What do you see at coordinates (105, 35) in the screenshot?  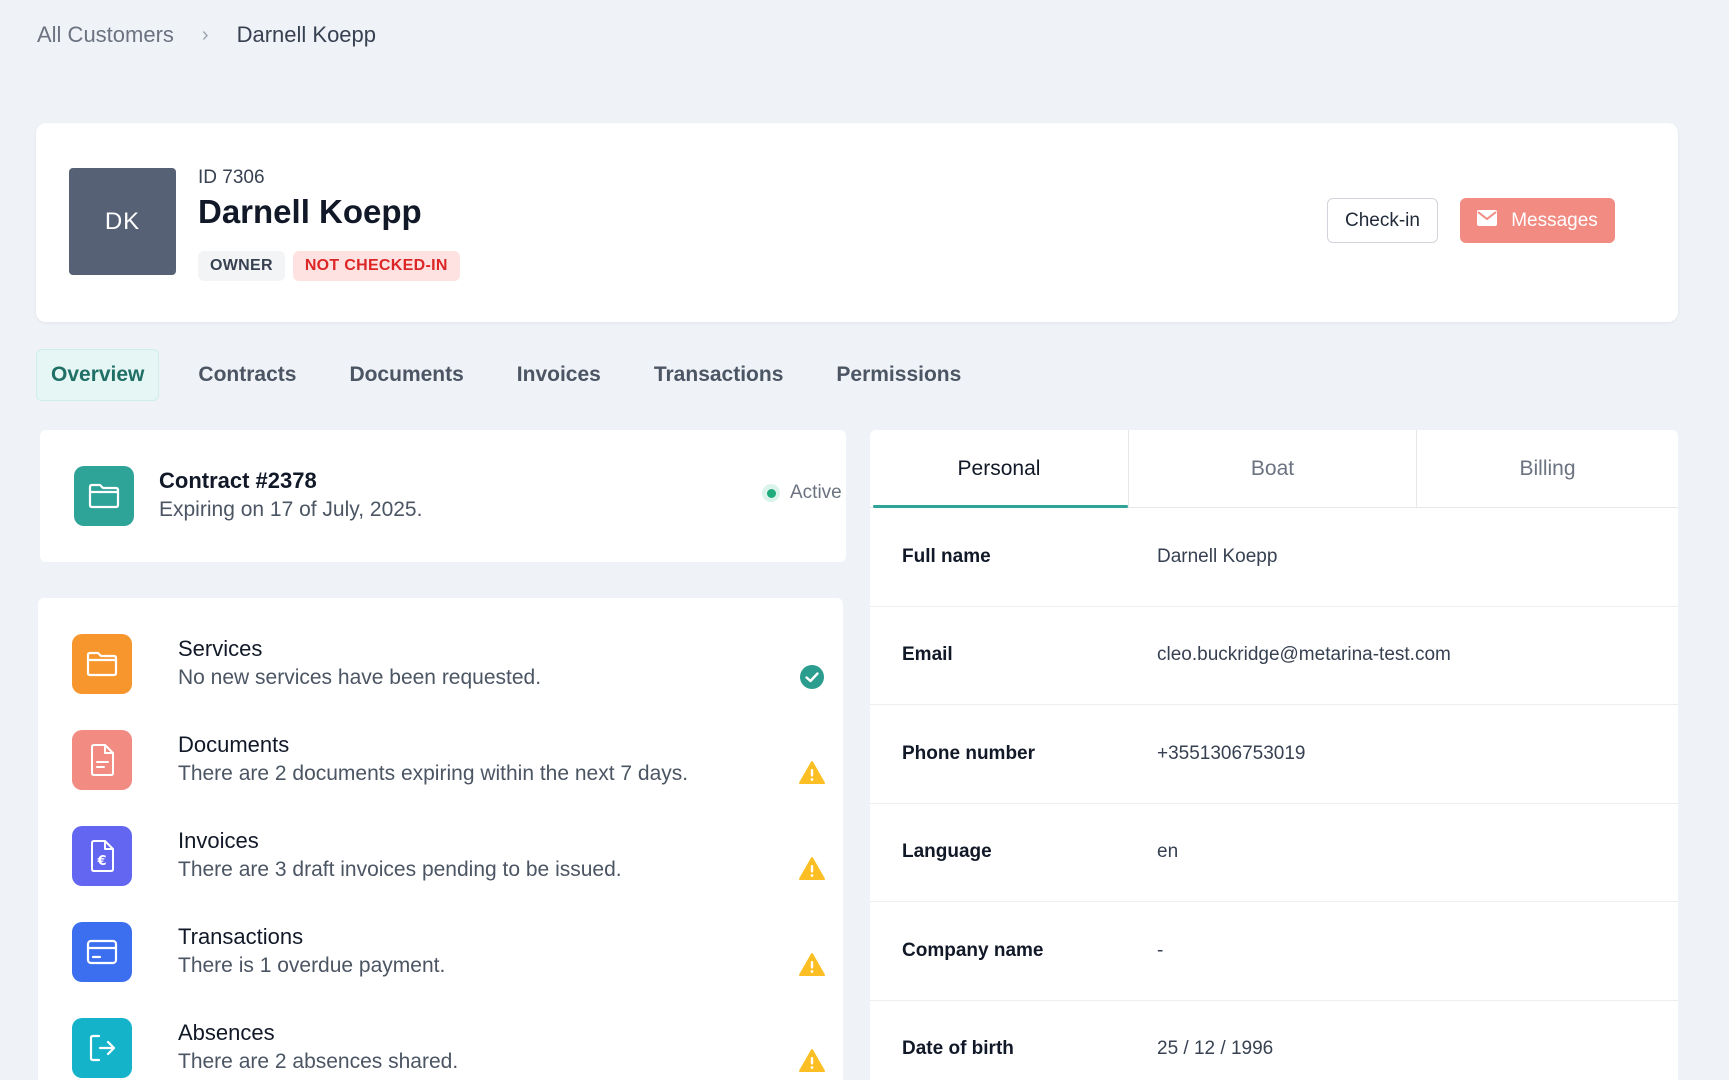 I see `breadcrumb-all-customers: All Customers` at bounding box center [105, 35].